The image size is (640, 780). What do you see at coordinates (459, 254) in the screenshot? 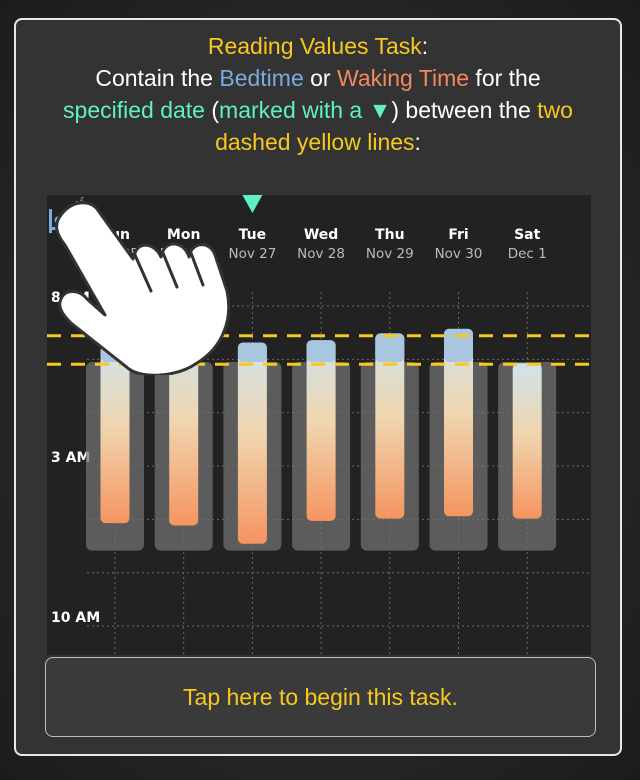
I see `x-tick-date: Nov 30` at bounding box center [459, 254].